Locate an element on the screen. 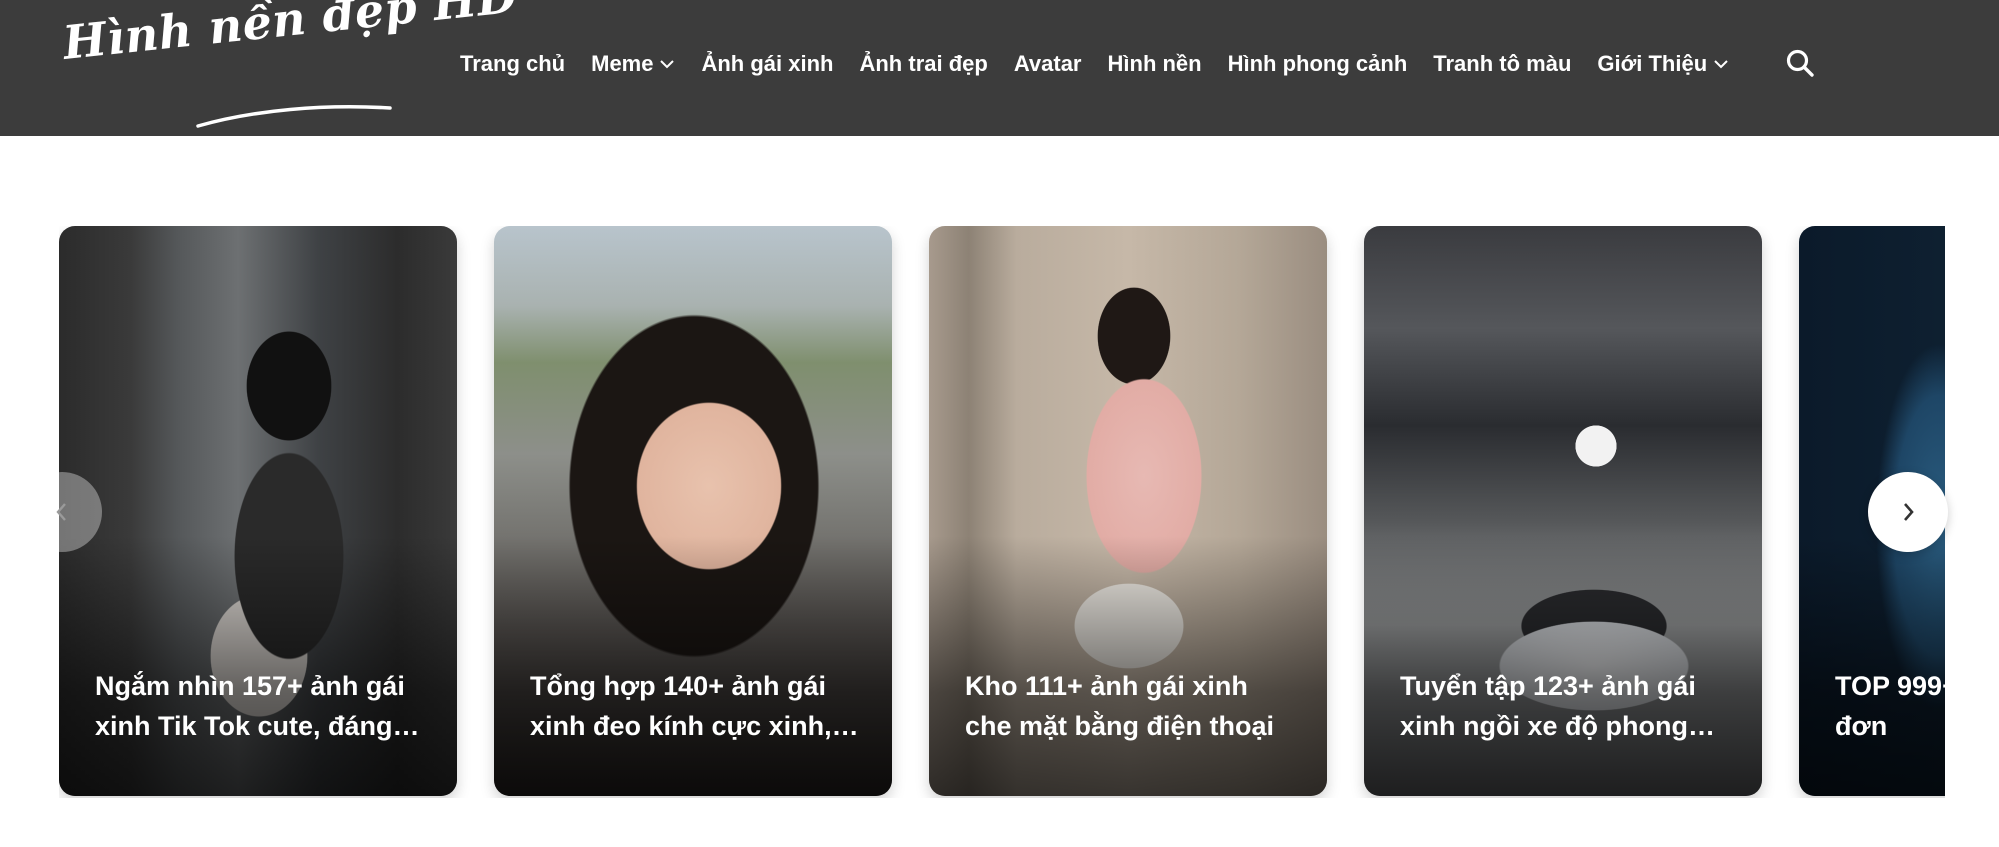 The image size is (1999, 847). search-button is located at coordinates (1800, 63).